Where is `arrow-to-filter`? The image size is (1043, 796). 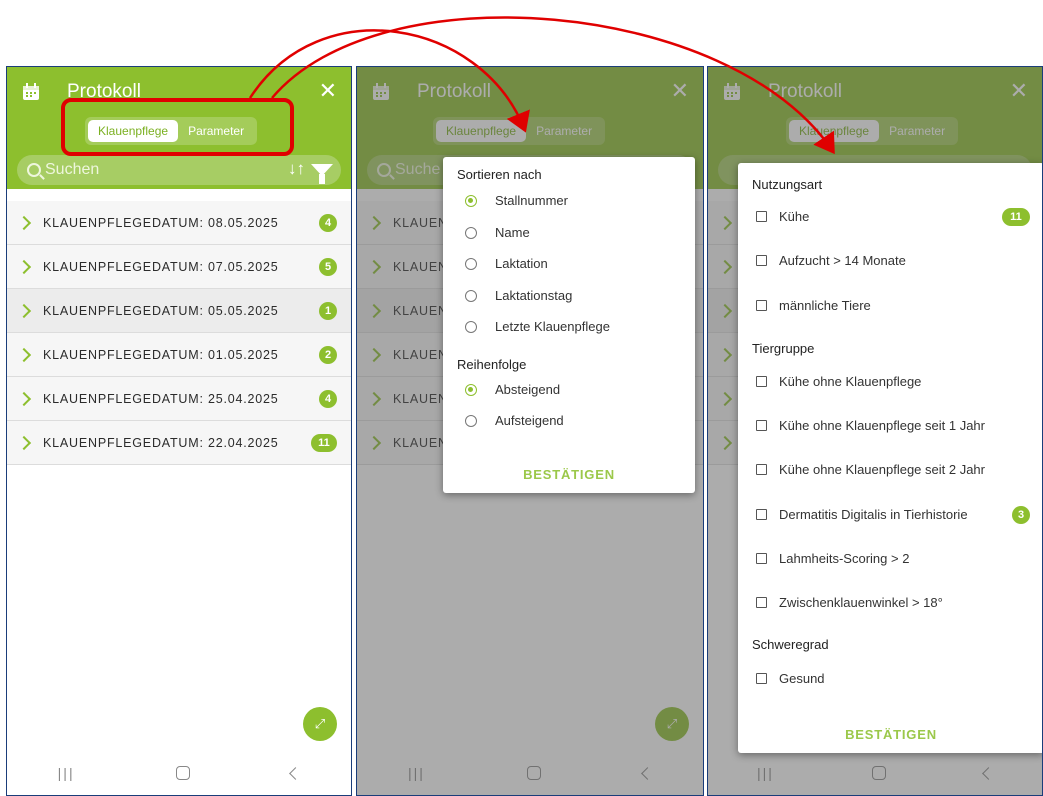 arrow-to-filter is located at coordinates (553, 85).